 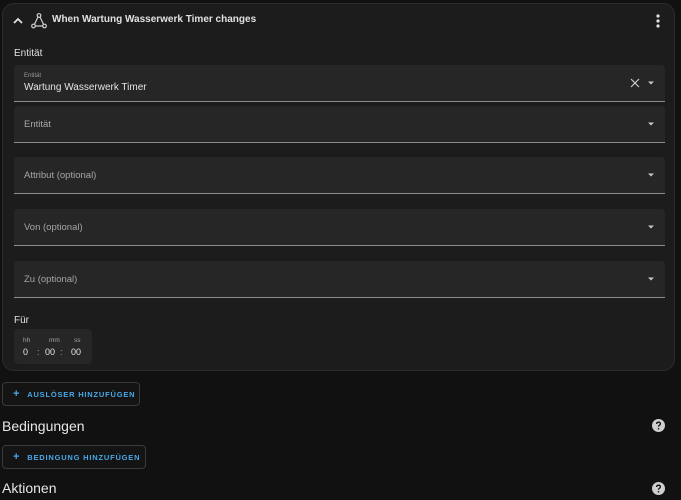 What do you see at coordinates (29, 488) in the screenshot?
I see `actions-heading: Aktionen` at bounding box center [29, 488].